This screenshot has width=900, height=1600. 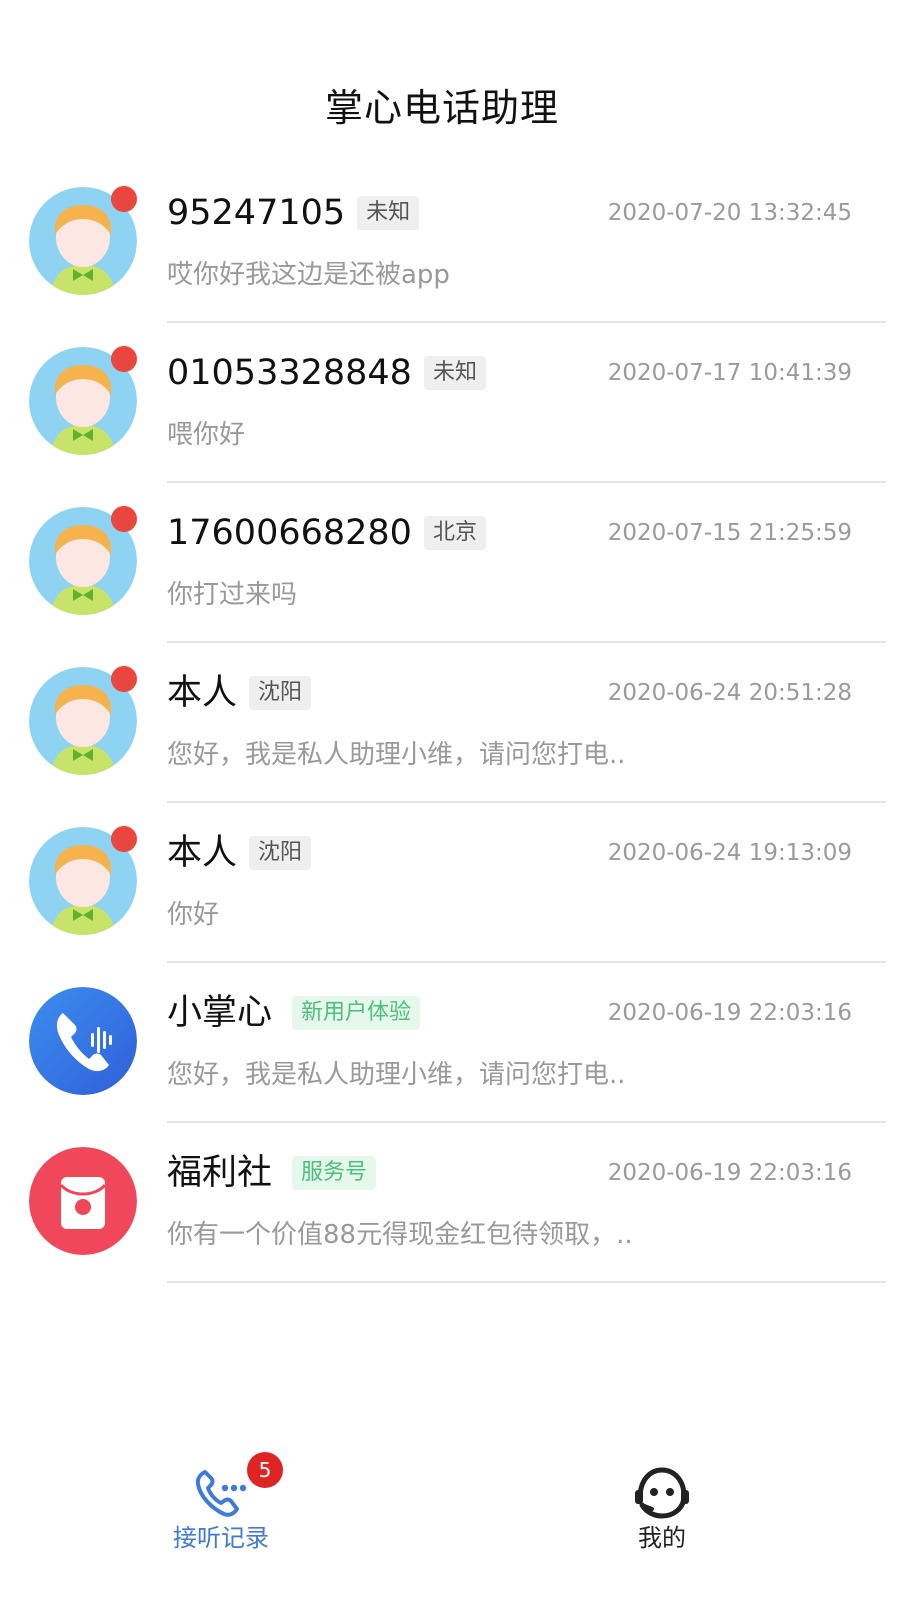 What do you see at coordinates (265, 1470) in the screenshot?
I see `unread-count-badge: 5` at bounding box center [265, 1470].